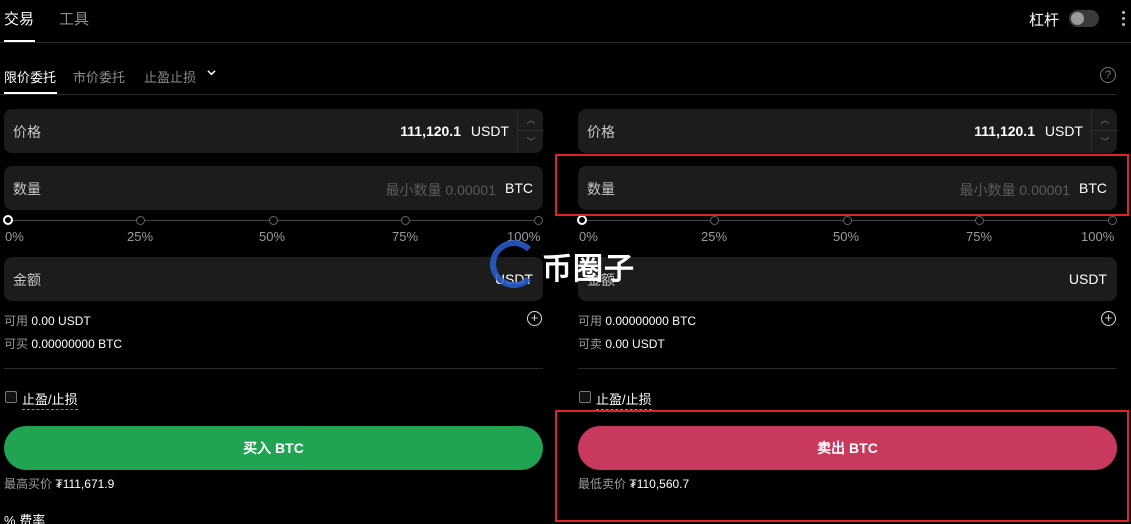  What do you see at coordinates (846, 236) in the screenshot?
I see `sell-tick-label: 50%` at bounding box center [846, 236].